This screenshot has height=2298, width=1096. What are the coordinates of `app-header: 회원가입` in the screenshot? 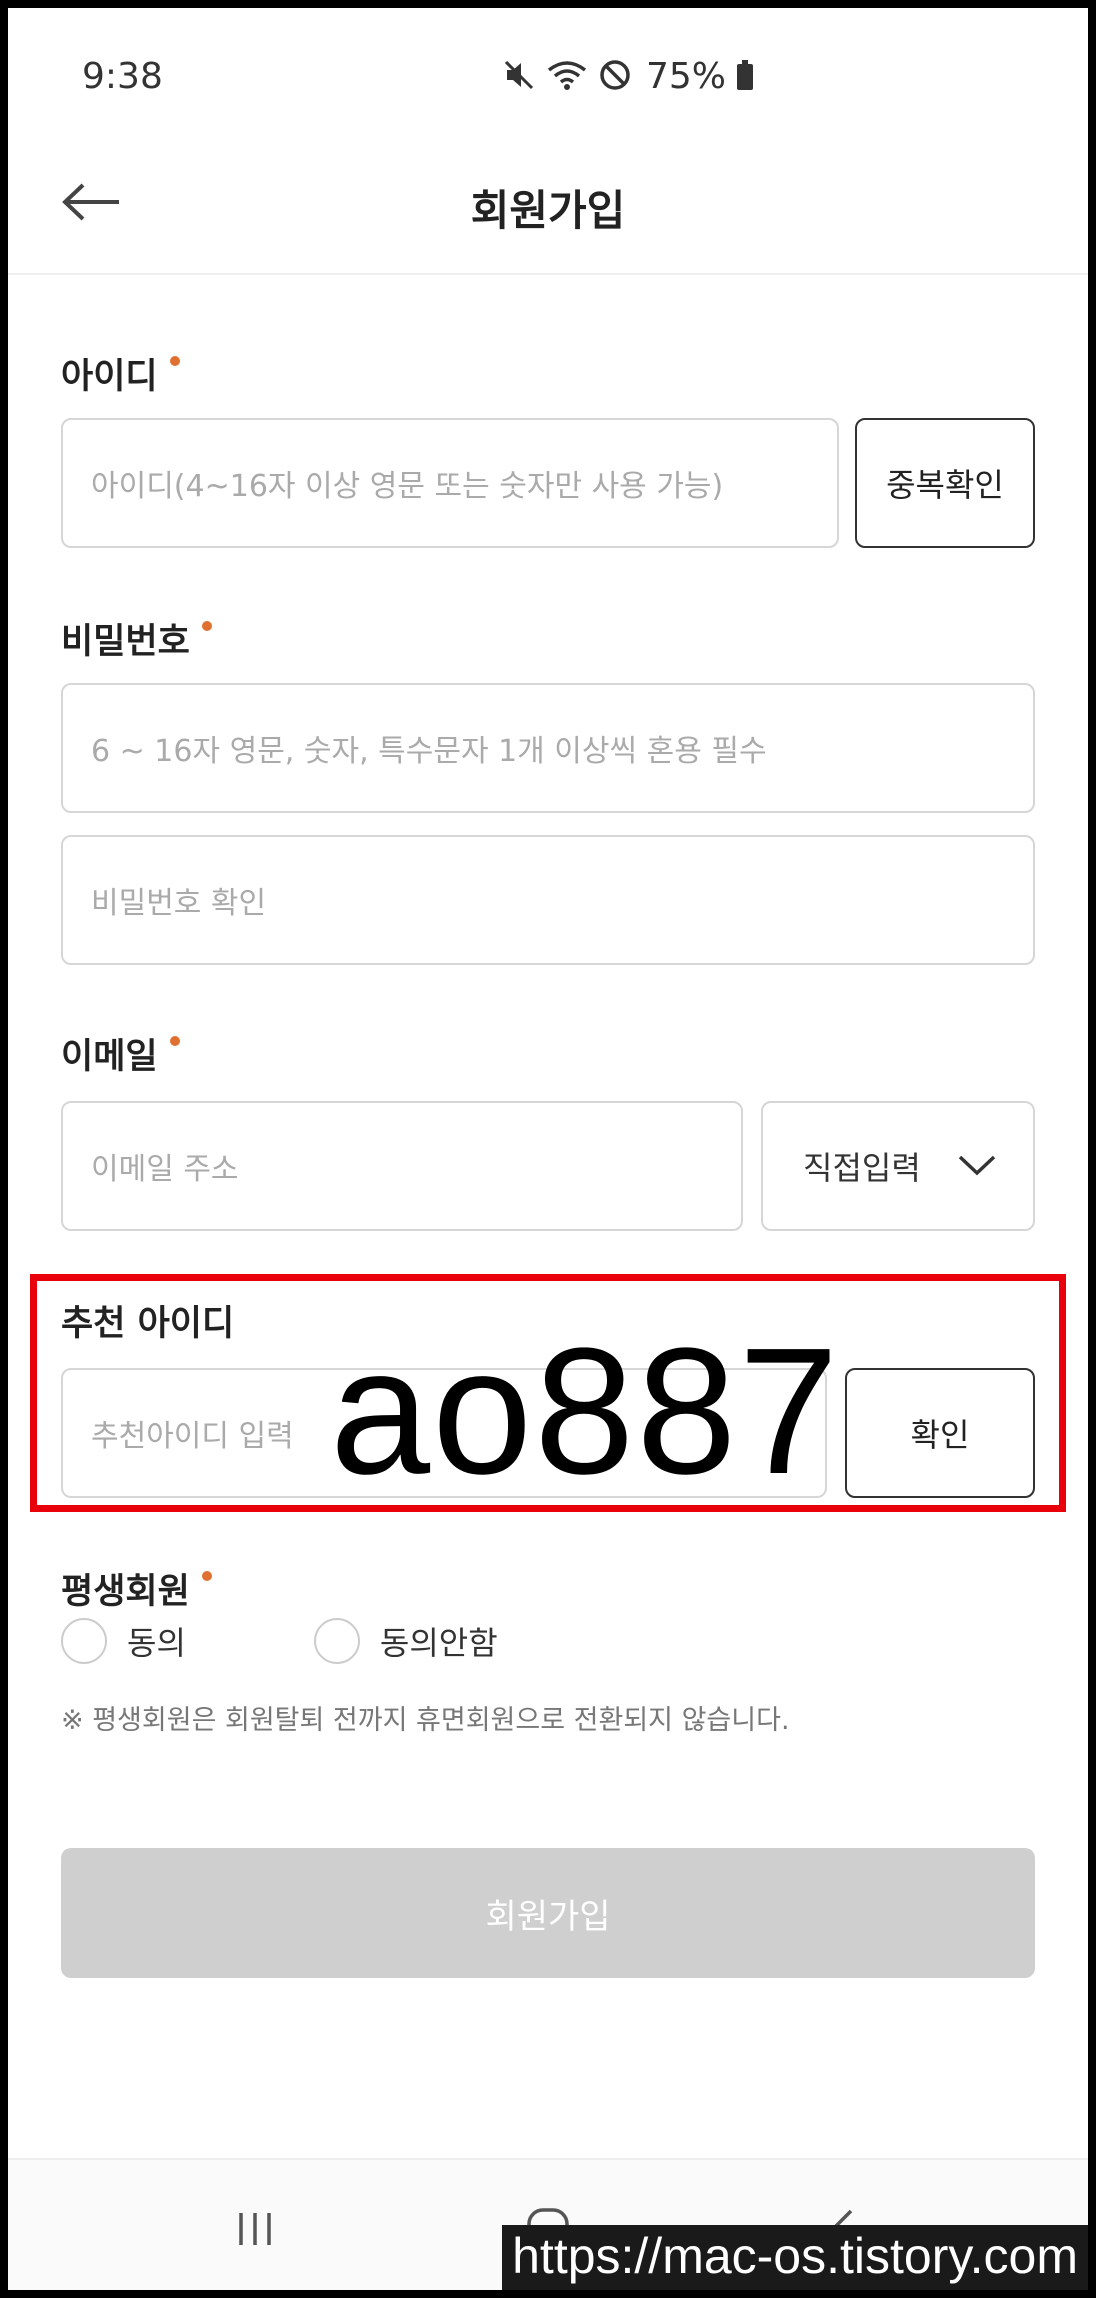 It's located at (548, 204).